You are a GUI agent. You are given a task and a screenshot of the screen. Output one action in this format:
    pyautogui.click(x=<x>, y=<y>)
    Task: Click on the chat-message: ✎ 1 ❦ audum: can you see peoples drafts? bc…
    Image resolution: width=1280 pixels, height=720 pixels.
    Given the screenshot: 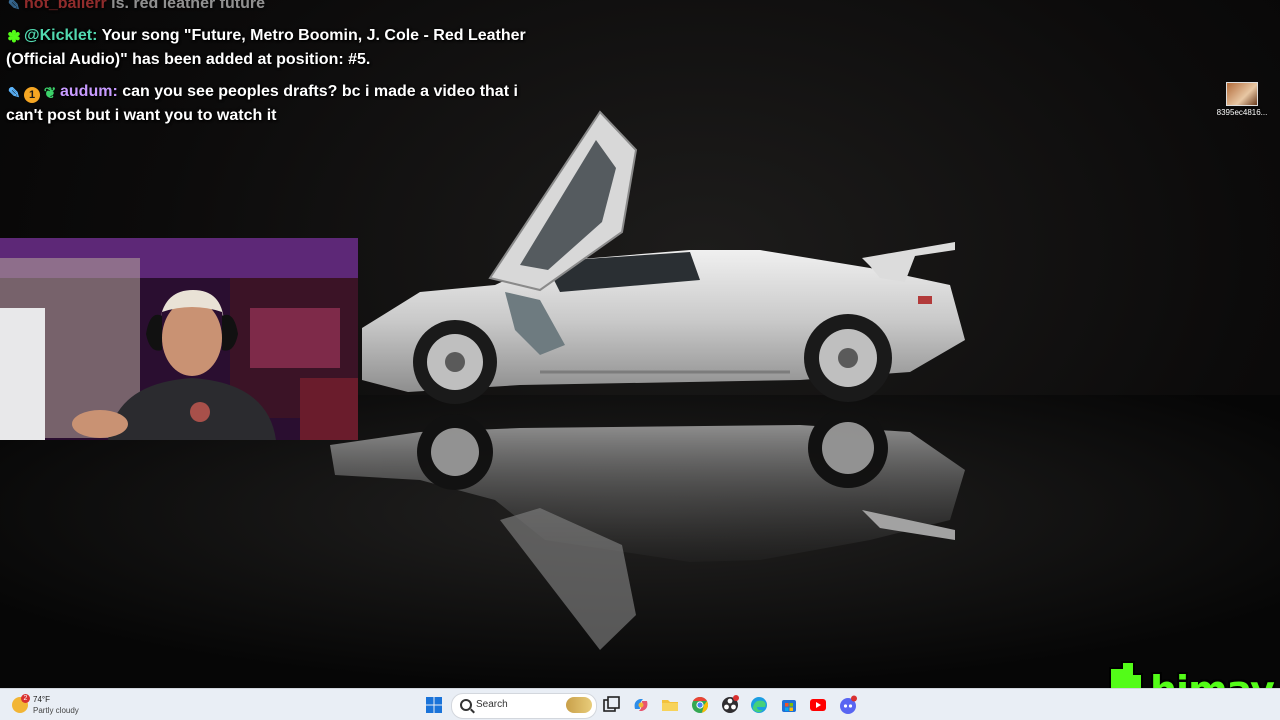 What is the action you would take?
    pyautogui.click(x=266, y=104)
    